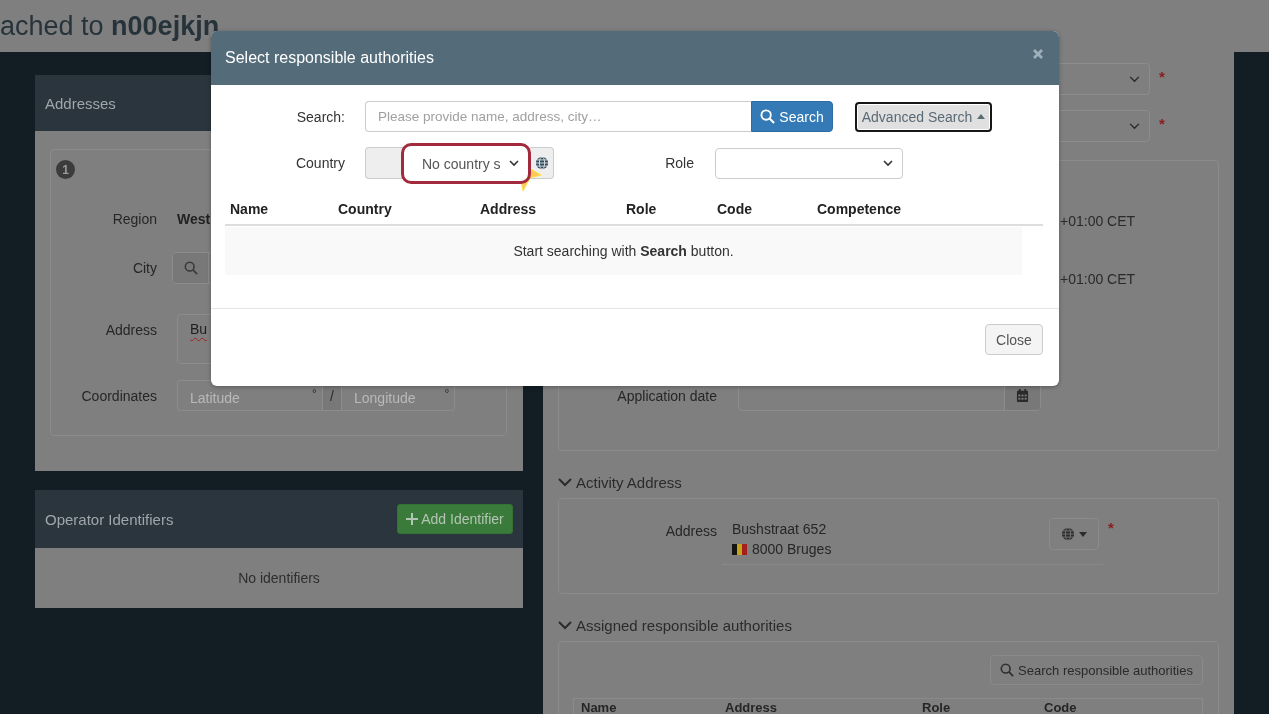 The width and height of the screenshot is (1269, 714). What do you see at coordinates (329, 58) in the screenshot?
I see `modal-title: Select responsible authorities` at bounding box center [329, 58].